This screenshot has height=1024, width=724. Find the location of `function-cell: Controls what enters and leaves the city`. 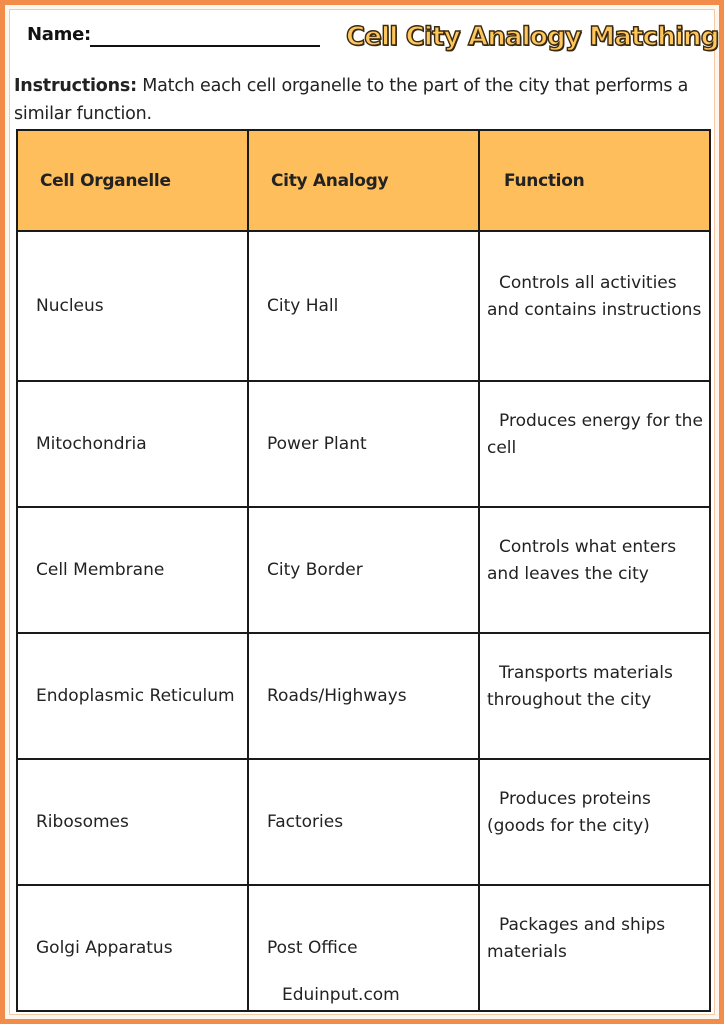

function-cell: Controls what enters and leaves the city is located at coordinates (594, 570).